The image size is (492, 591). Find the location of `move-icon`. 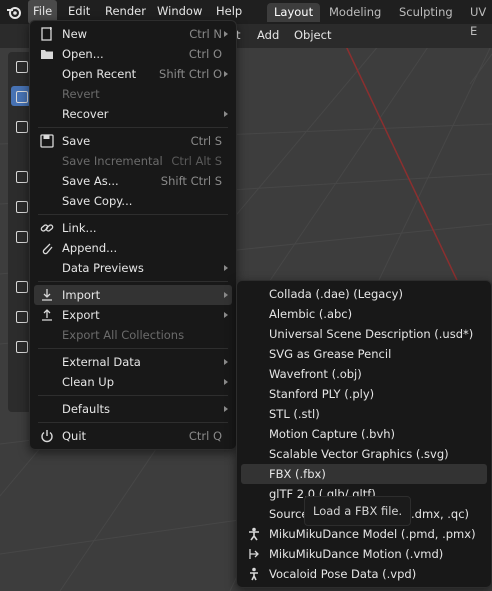

move-icon is located at coordinates (22, 127).